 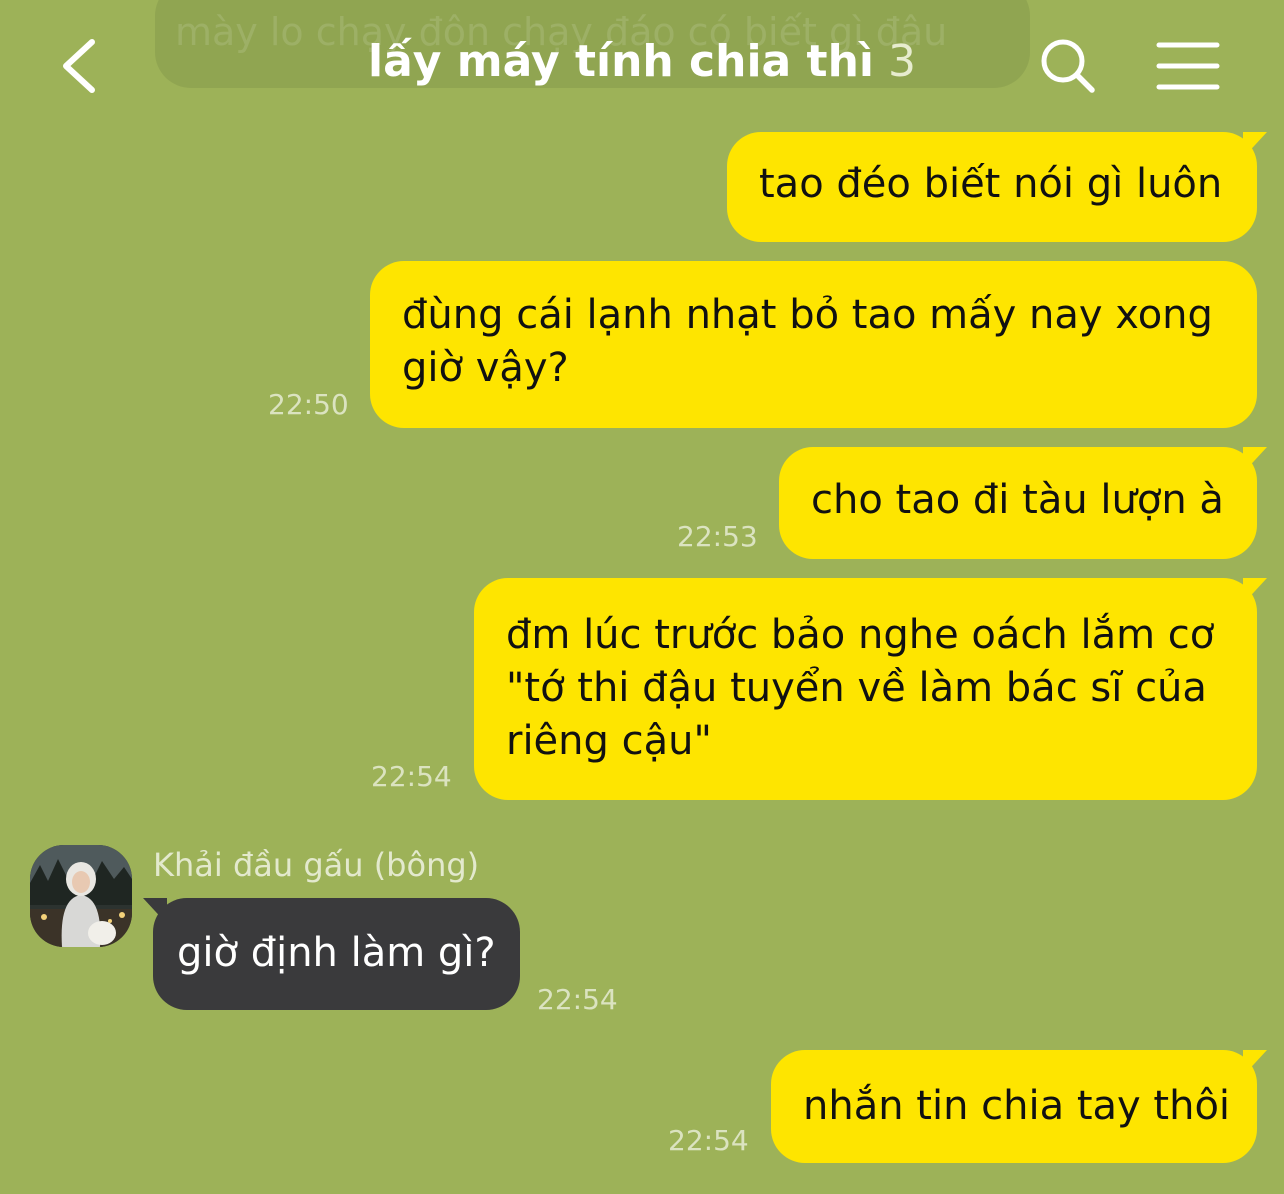 I want to click on message-text: cho tao đi tàu lượn à, so click(x=1017, y=500).